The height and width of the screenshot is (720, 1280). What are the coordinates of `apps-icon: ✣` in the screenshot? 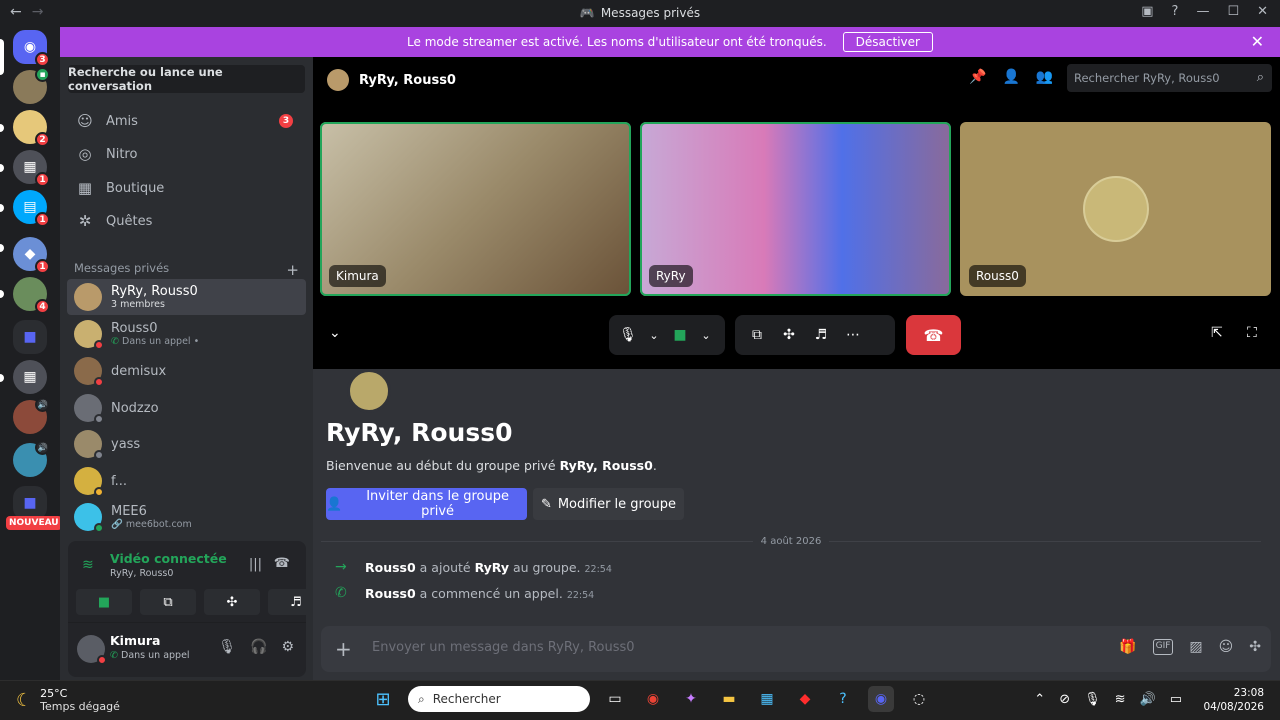 It's located at (1255, 647).